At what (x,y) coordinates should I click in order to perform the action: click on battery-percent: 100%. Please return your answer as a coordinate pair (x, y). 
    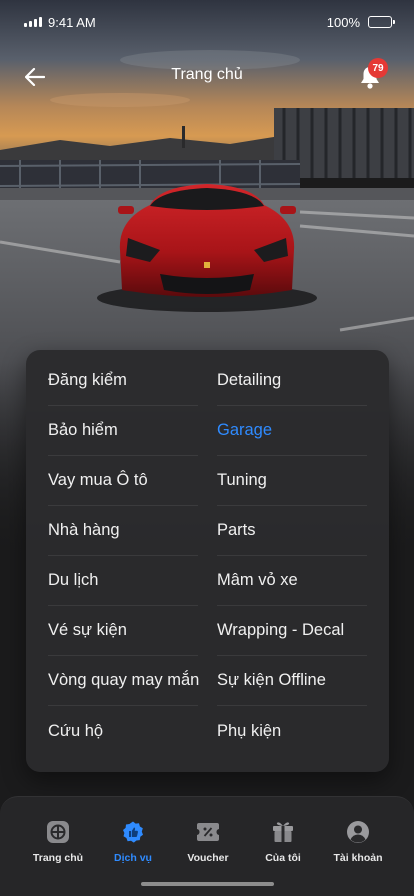
    Looking at the image, I should click on (343, 22).